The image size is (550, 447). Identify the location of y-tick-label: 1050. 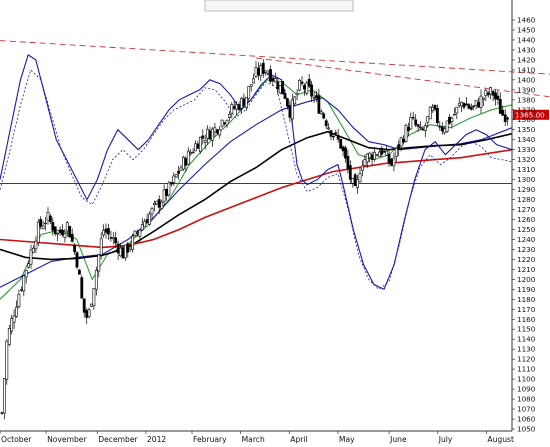
(526, 429).